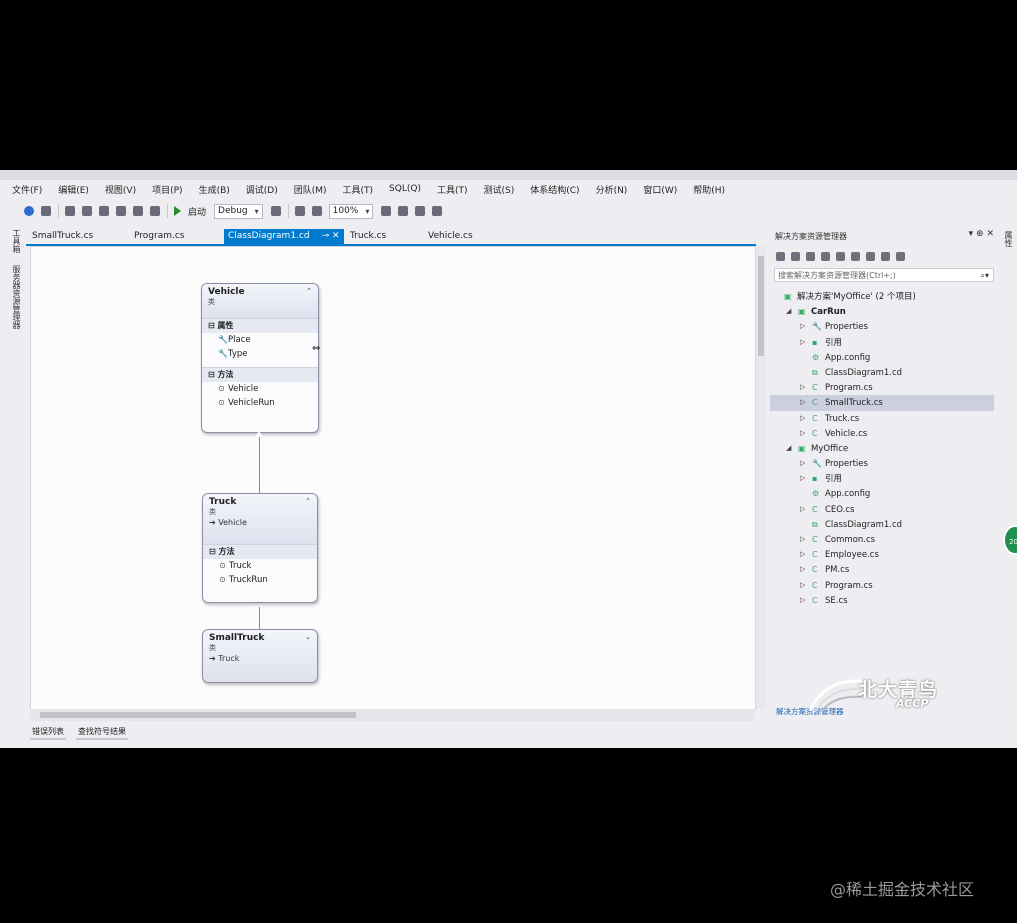  Describe the element at coordinates (882, 403) in the screenshot. I see `tree-item: ▷ C SmallTruck.cs` at that location.